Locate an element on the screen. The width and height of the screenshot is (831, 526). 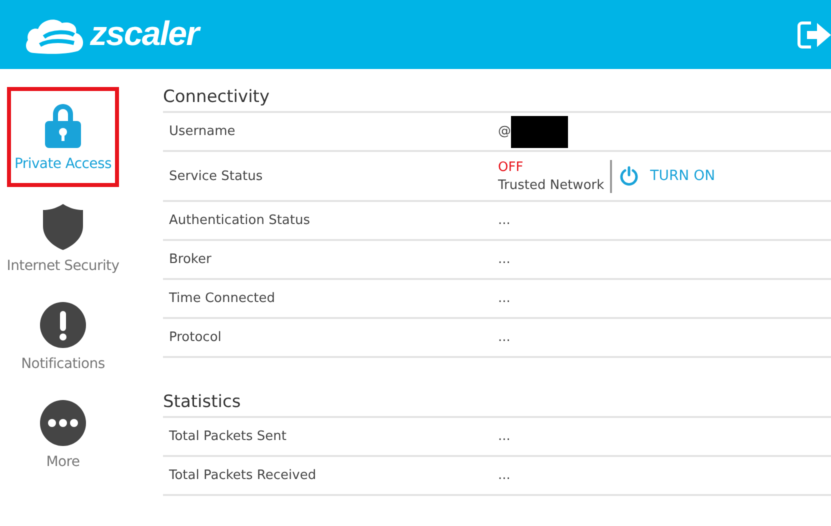
section-title: Connectivity is located at coordinates (497, 98).